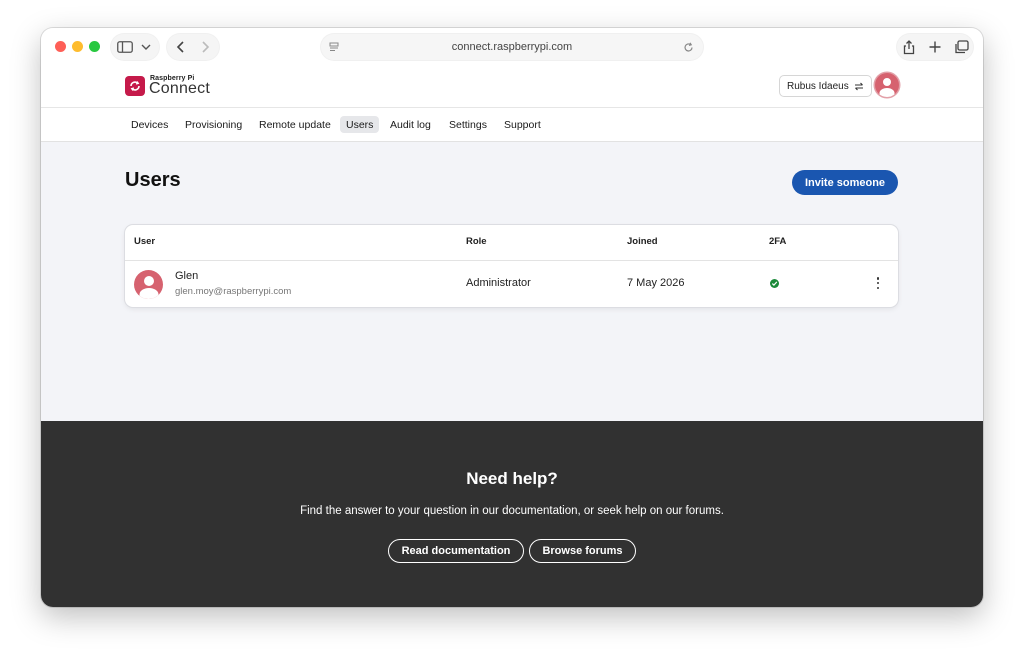 The width and height of the screenshot is (1024, 662). I want to click on swap-icon, so click(858, 86).